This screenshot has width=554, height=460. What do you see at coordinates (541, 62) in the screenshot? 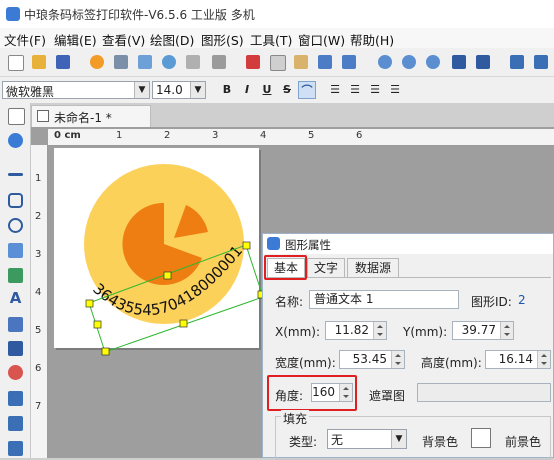
I see `distribute-icon` at bounding box center [541, 62].